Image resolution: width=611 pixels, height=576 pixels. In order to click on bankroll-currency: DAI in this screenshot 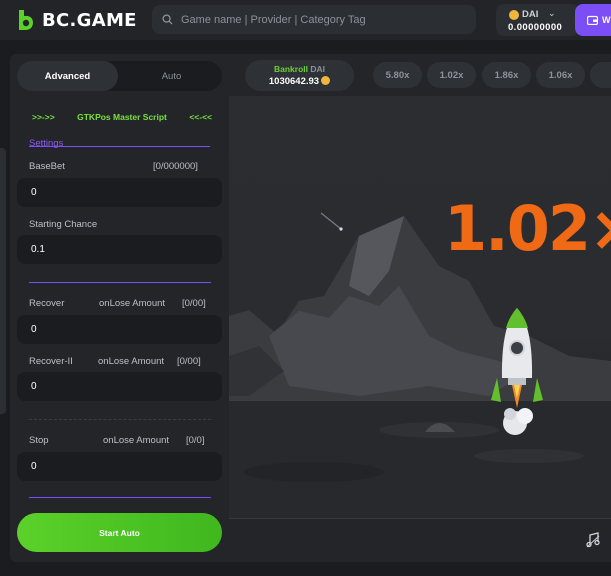, I will do `click(318, 69)`.